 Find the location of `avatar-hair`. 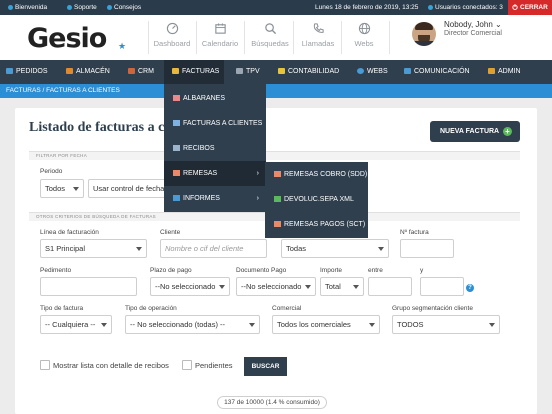

avatar-hair is located at coordinates (424, 26).